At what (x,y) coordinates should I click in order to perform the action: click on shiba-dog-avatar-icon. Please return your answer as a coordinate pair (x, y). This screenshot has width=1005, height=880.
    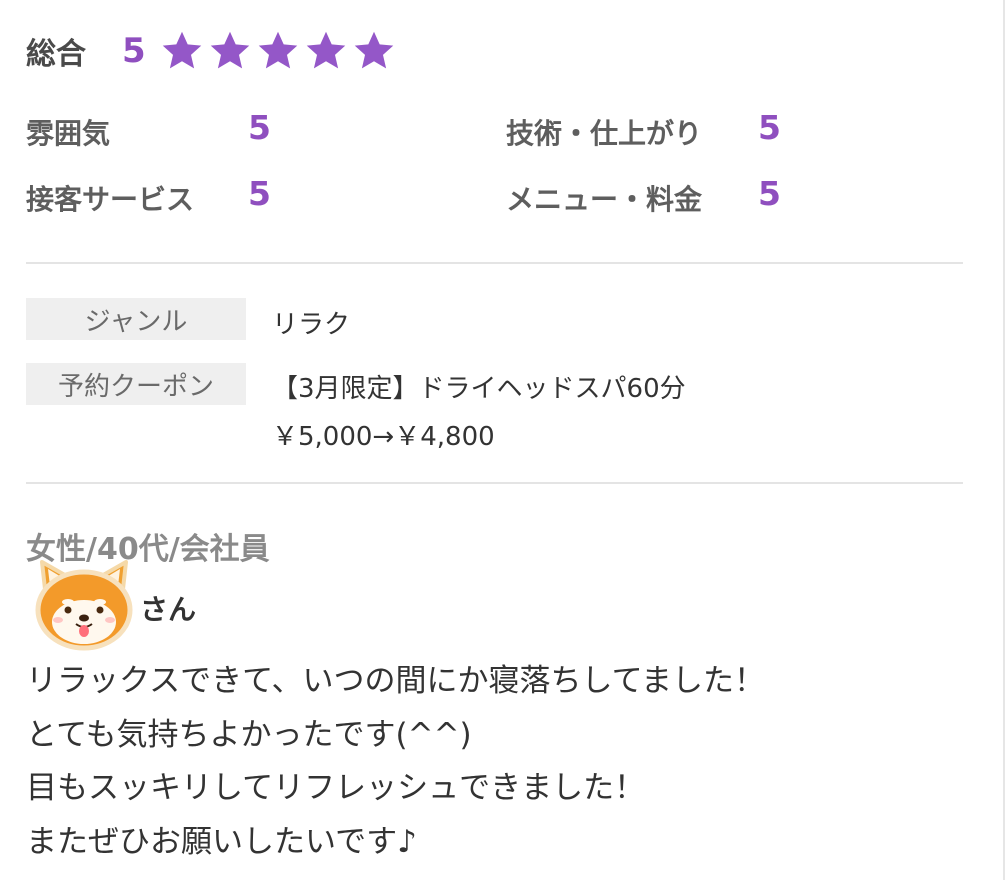
    Looking at the image, I should click on (84, 605).